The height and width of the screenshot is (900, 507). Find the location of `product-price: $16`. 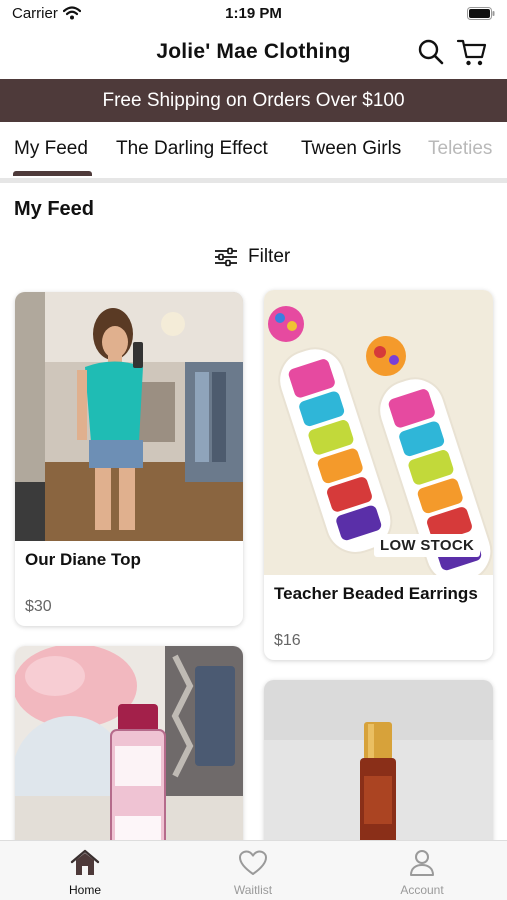

product-price: $16 is located at coordinates (287, 640).